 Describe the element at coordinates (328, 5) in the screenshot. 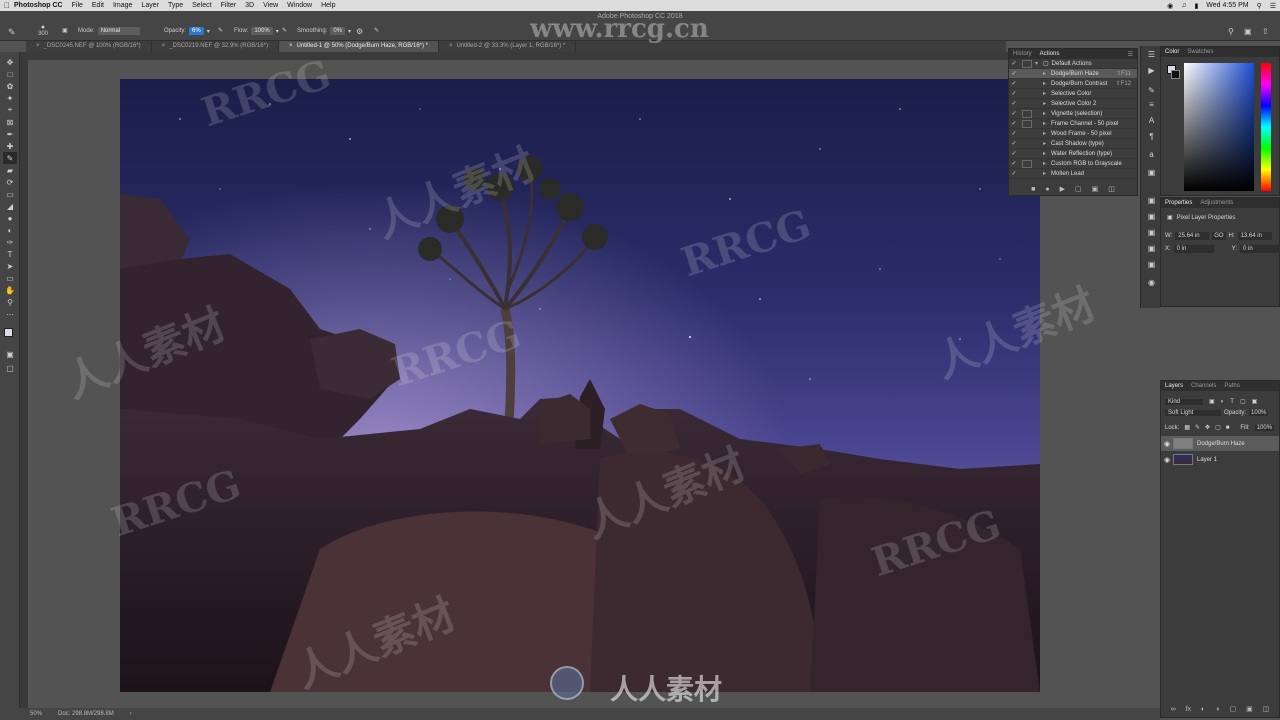

I see `menu-help: Help` at that location.